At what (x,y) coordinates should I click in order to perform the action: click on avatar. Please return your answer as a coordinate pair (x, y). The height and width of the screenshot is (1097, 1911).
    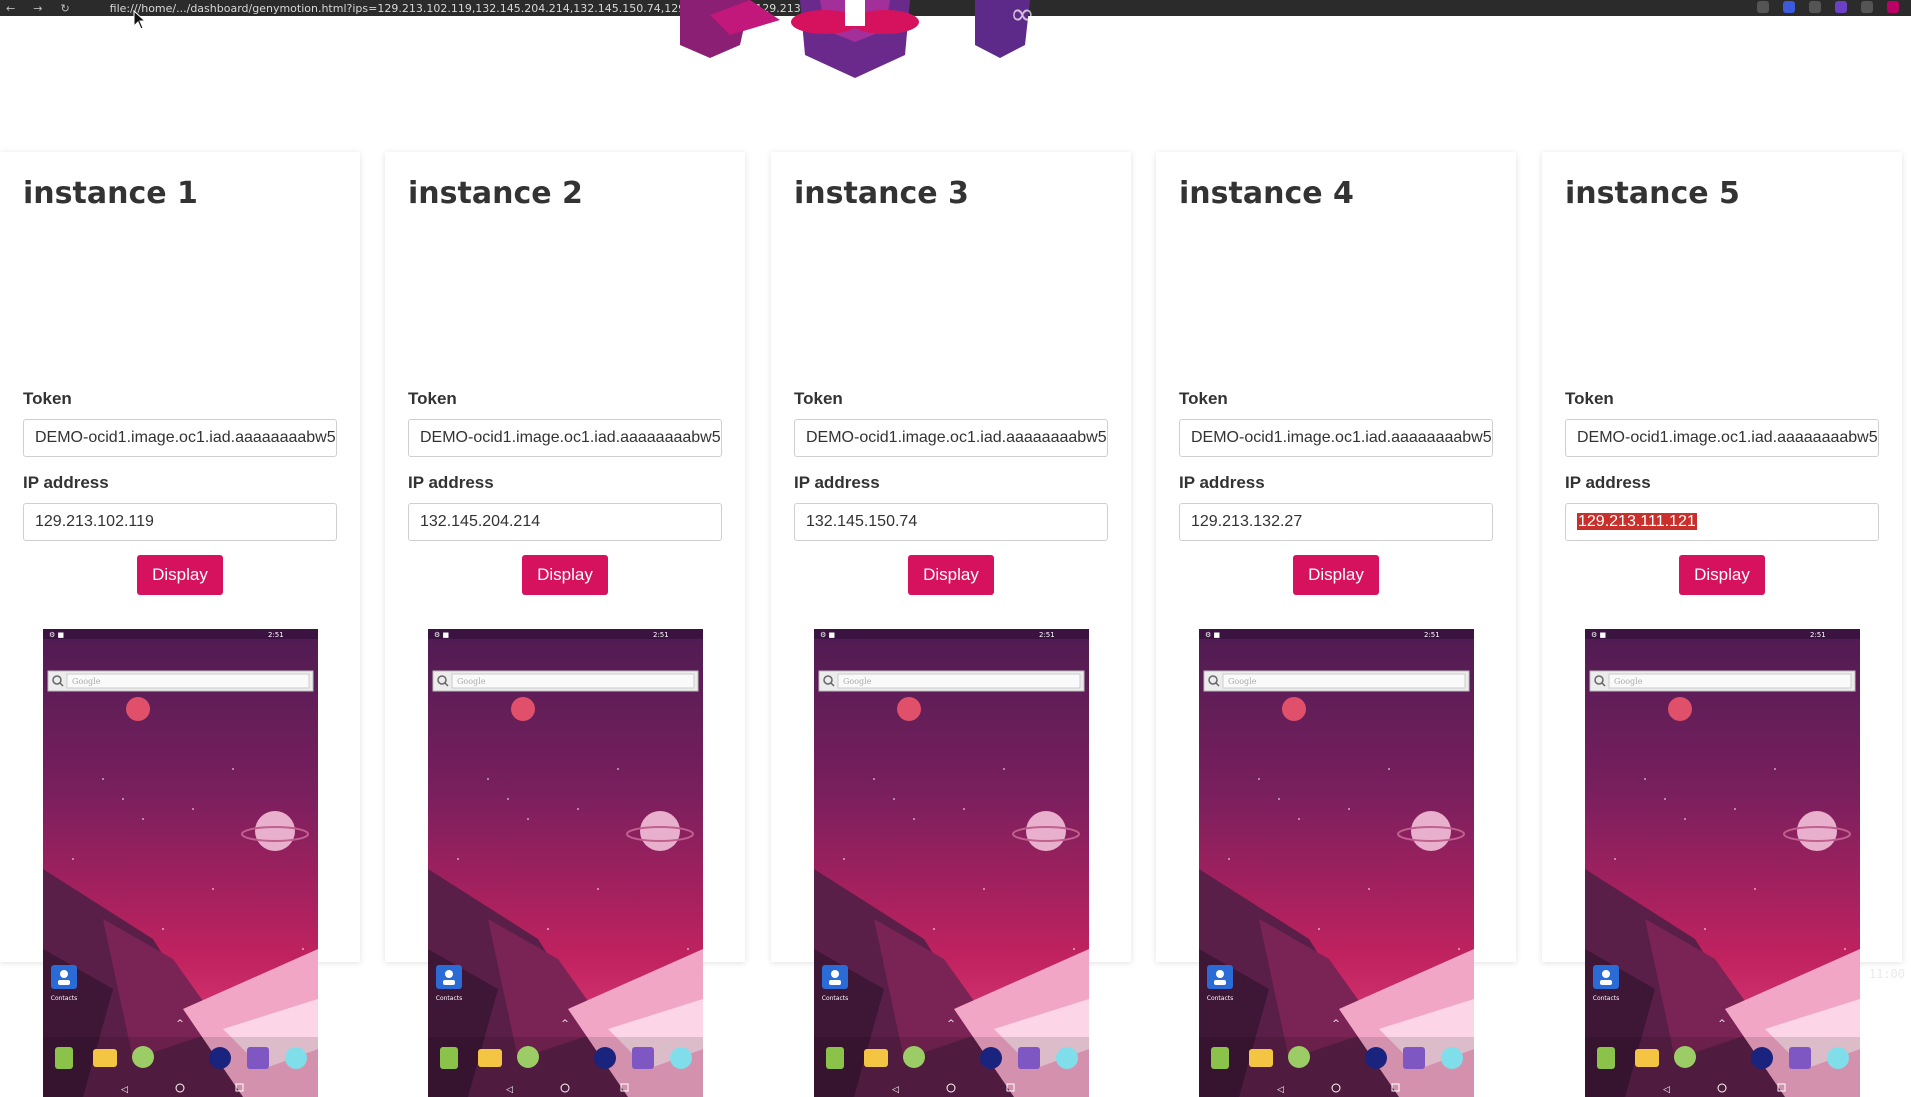
    Looking at the image, I should click on (1893, 7).